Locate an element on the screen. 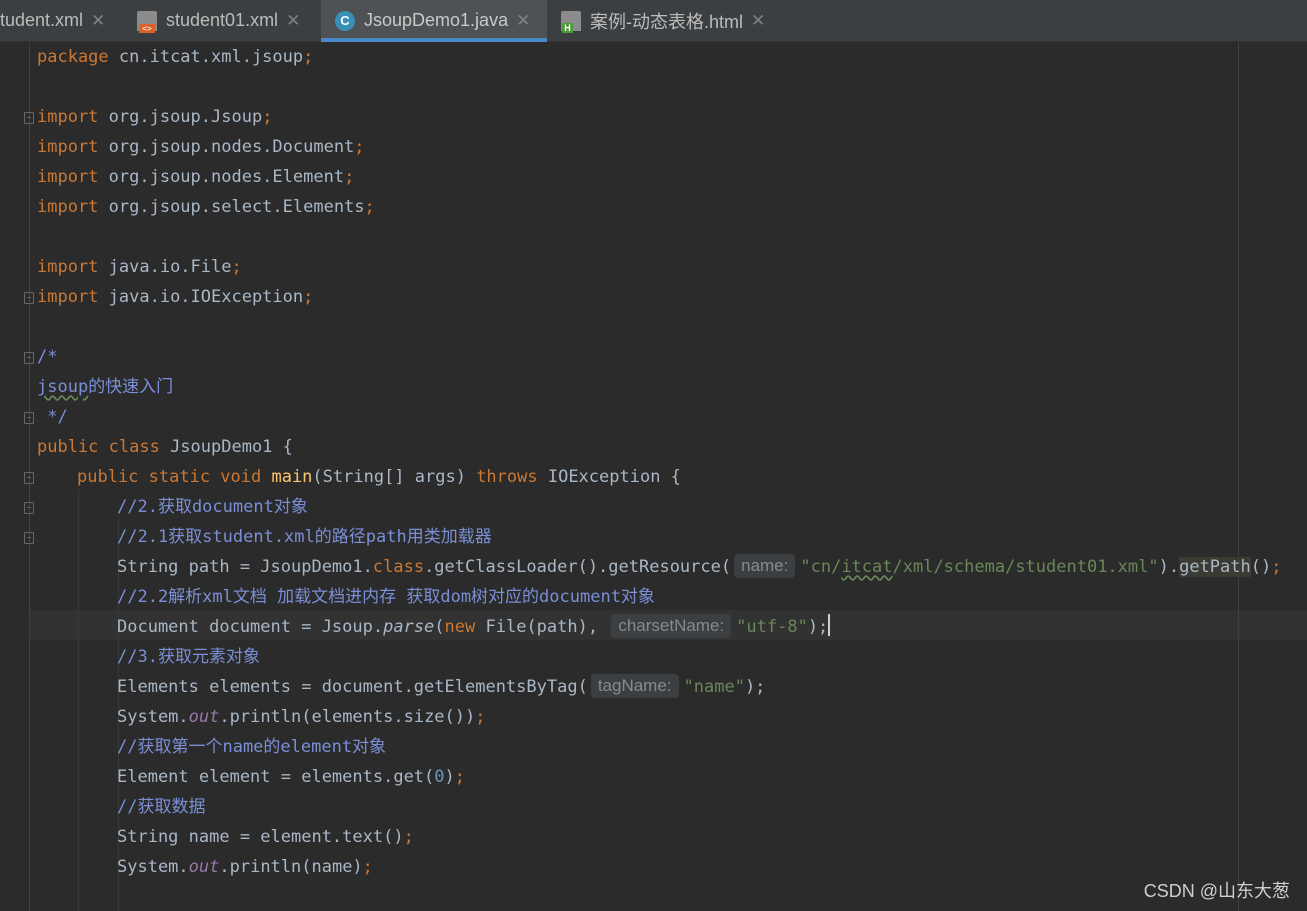  code-line: import org.jsoup.nodes.Element; is located at coordinates (196, 177).